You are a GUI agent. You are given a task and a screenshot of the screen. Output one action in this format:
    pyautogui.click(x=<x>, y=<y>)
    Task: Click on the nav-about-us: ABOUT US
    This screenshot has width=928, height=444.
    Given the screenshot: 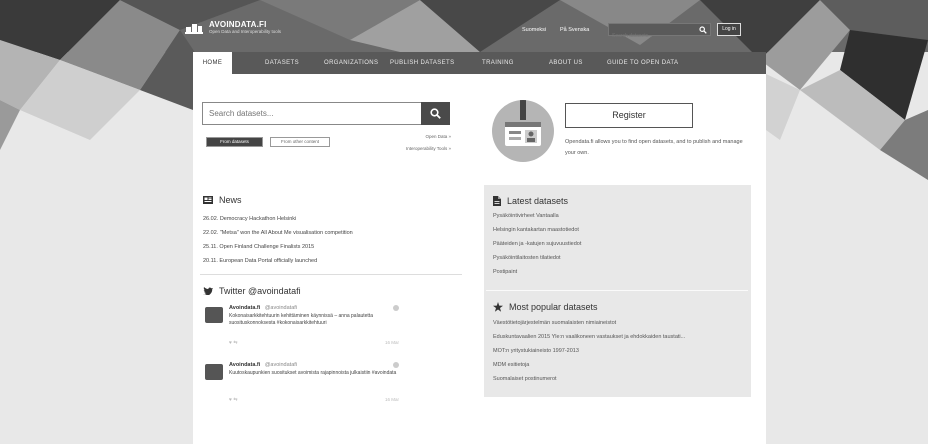 What is the action you would take?
    pyautogui.click(x=566, y=63)
    